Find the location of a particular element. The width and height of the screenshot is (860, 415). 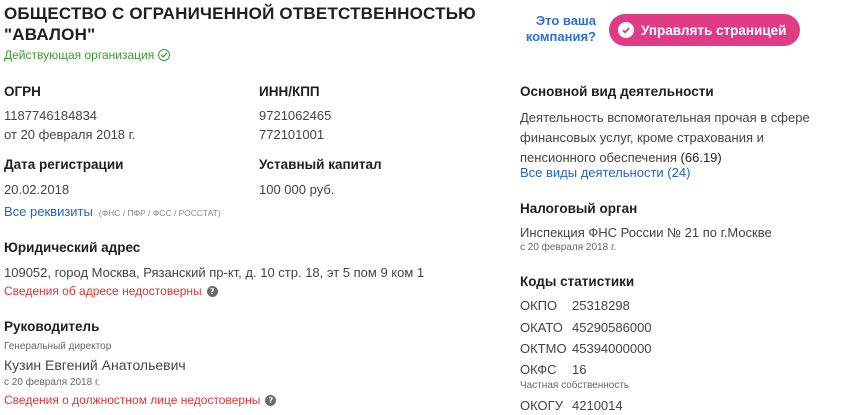

stat-code-value: 45394000000 is located at coordinates (612, 348).